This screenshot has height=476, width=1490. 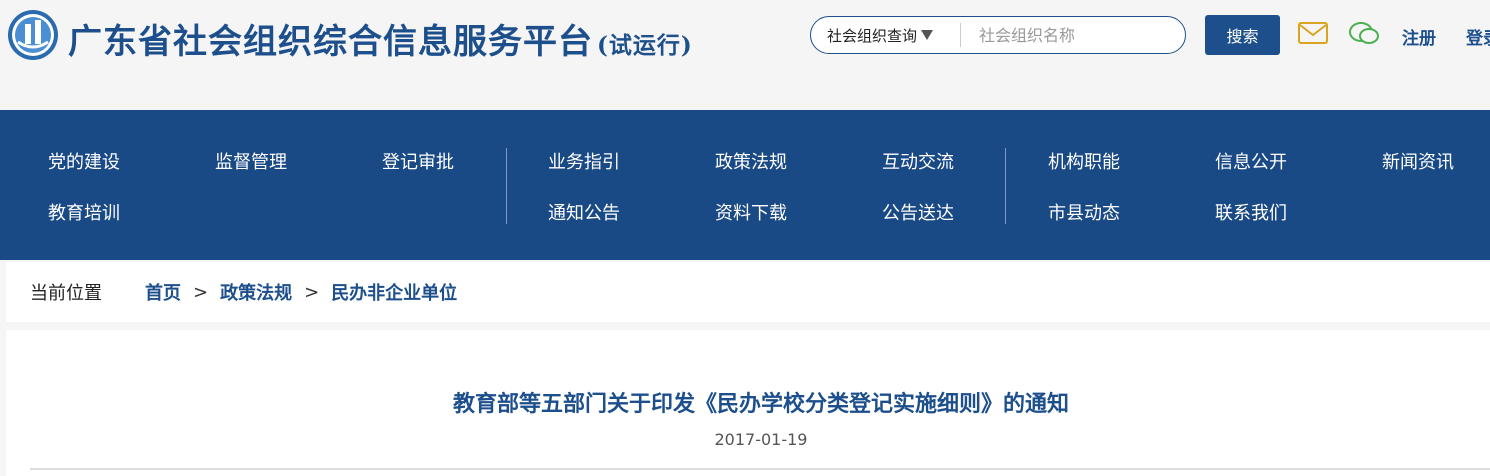 I want to click on nav-item-notices: 通知公告, so click(x=608, y=212).